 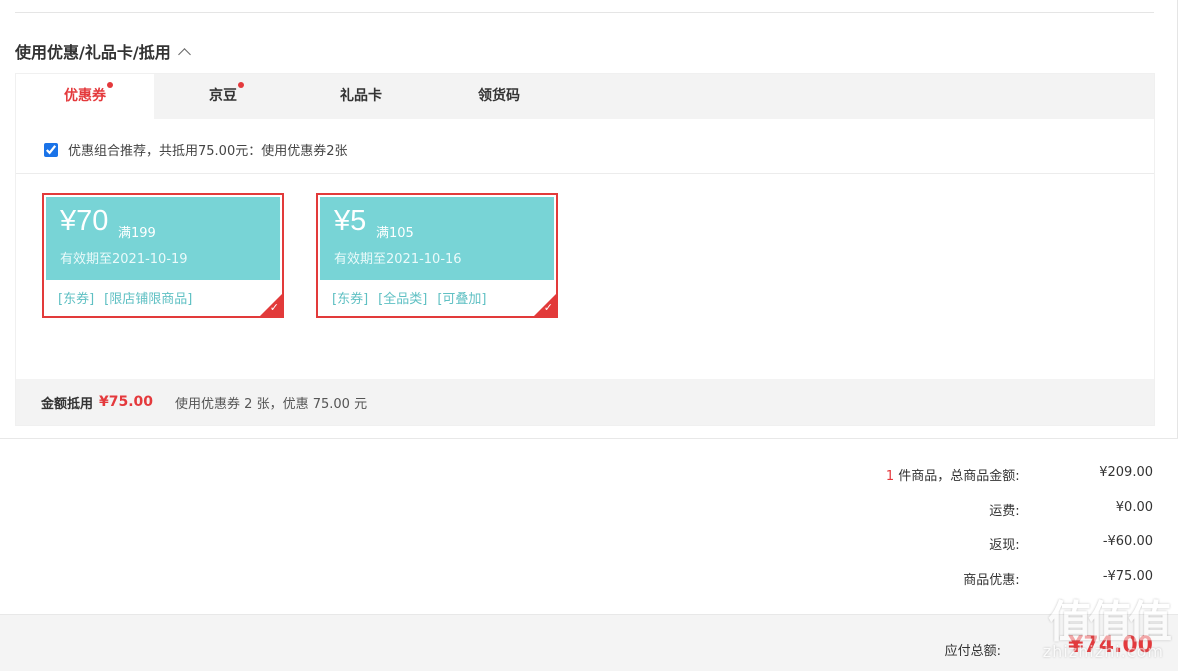 What do you see at coordinates (1127, 542) in the screenshot?
I see `rebate-value: -¥60.00` at bounding box center [1127, 542].